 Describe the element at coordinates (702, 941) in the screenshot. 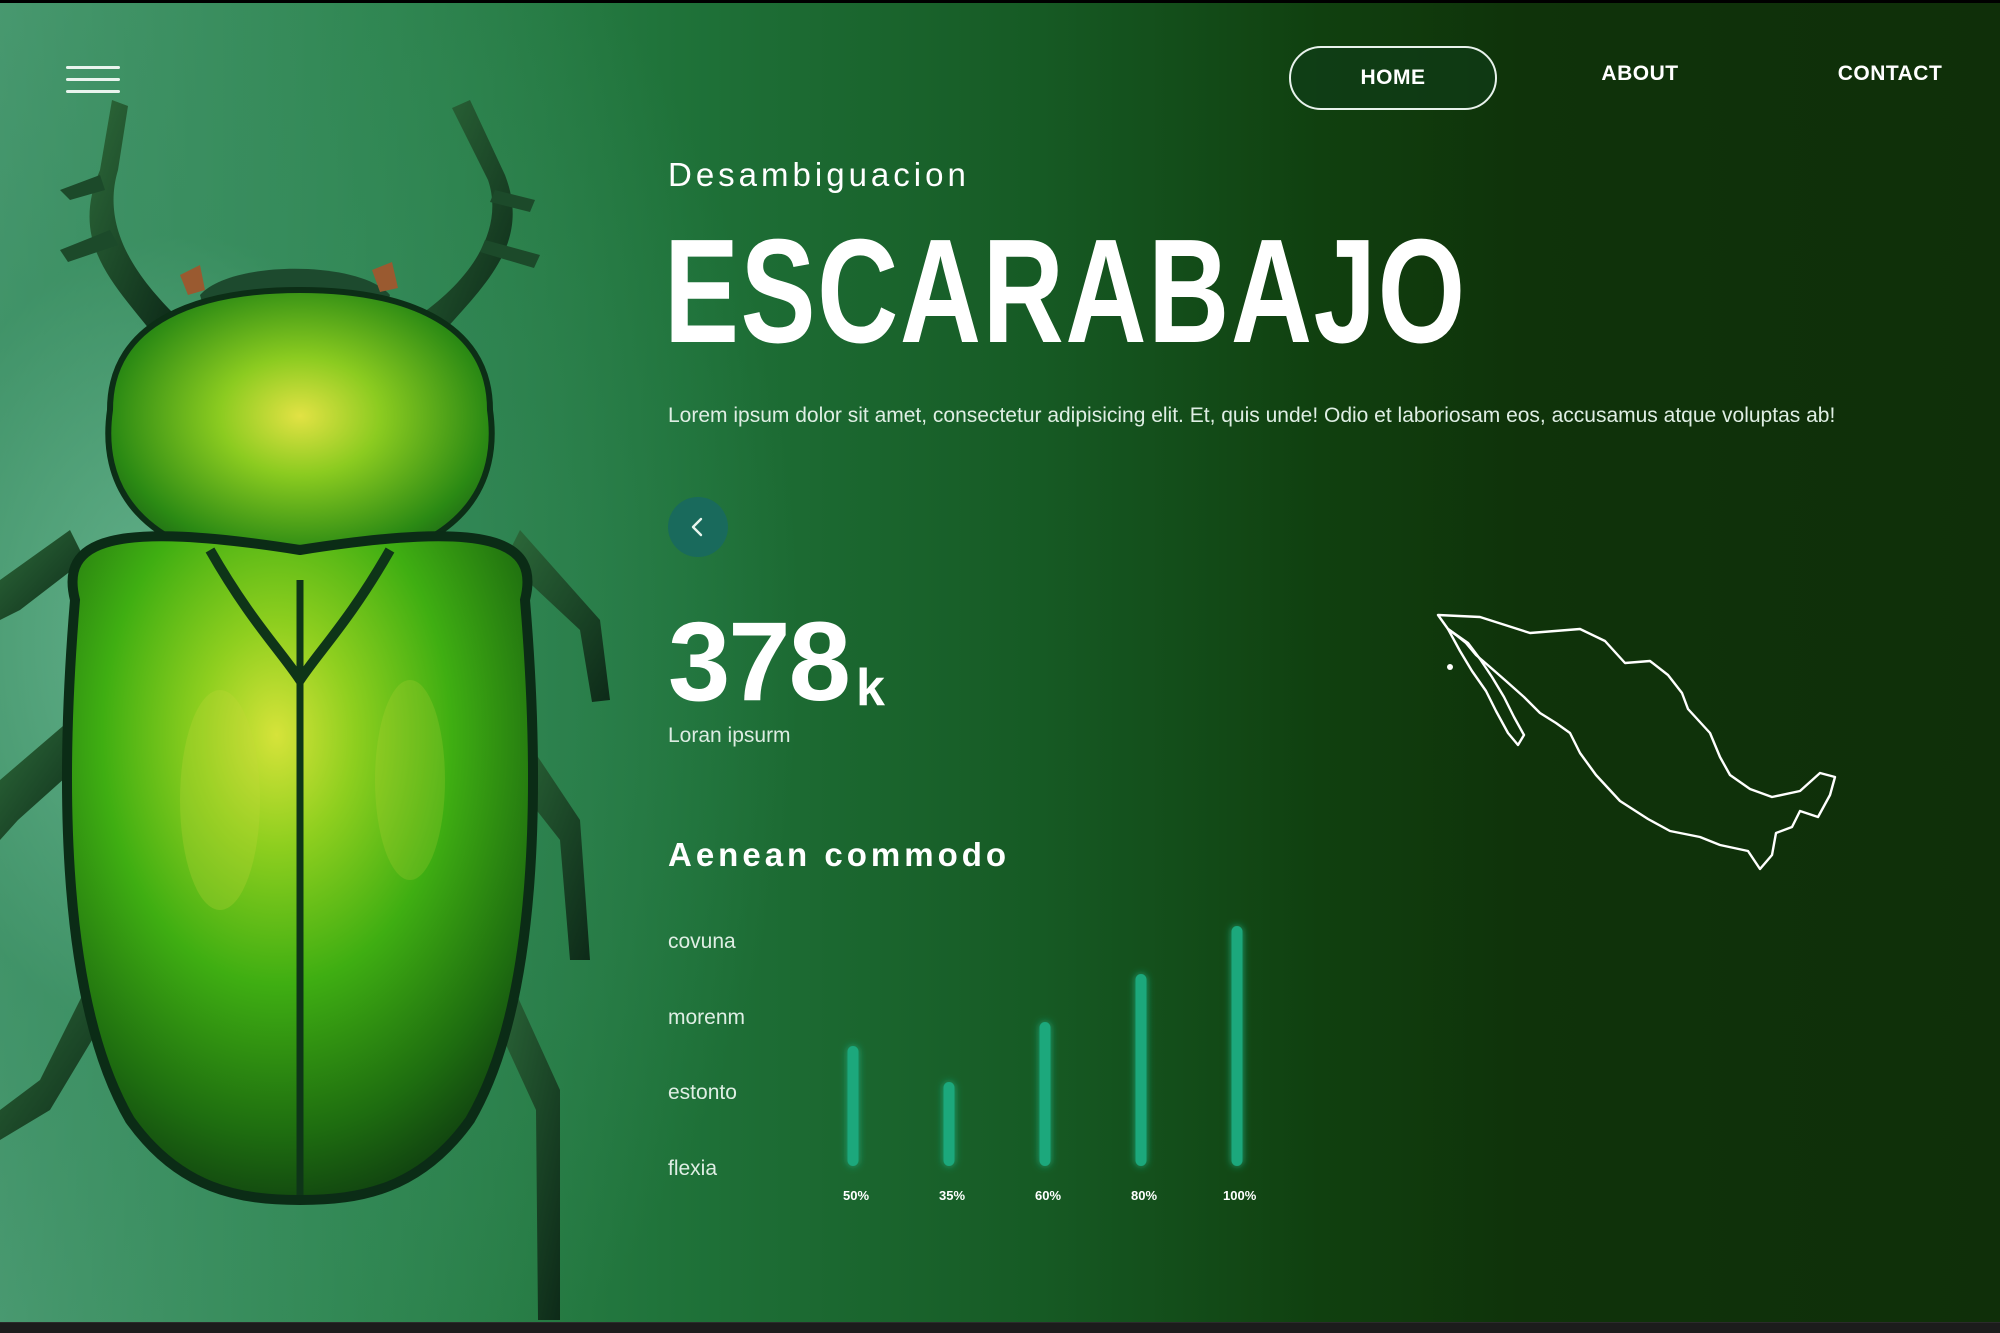

I see `chart-row-label: covuna` at that location.